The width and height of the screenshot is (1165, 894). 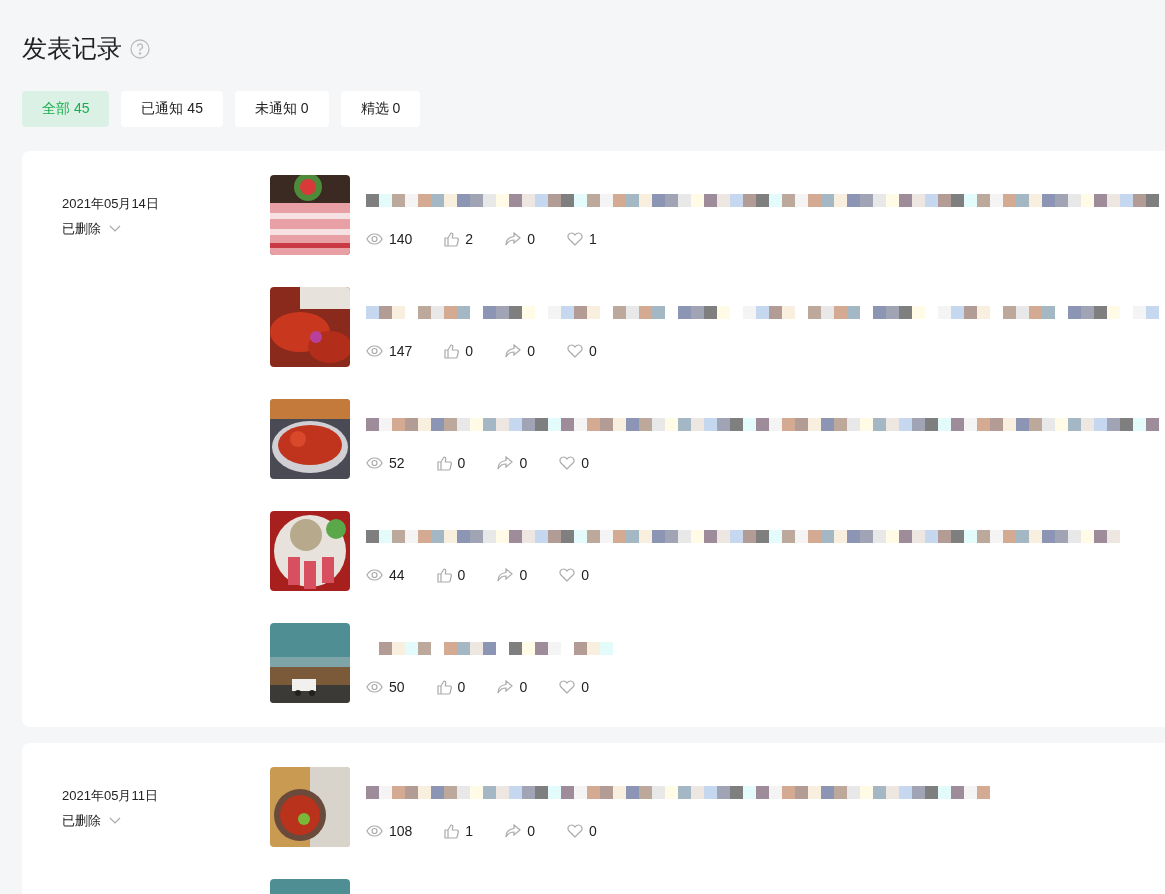 What do you see at coordinates (110, 795) in the screenshot?
I see `post-date: 2021年05月11日` at bounding box center [110, 795].